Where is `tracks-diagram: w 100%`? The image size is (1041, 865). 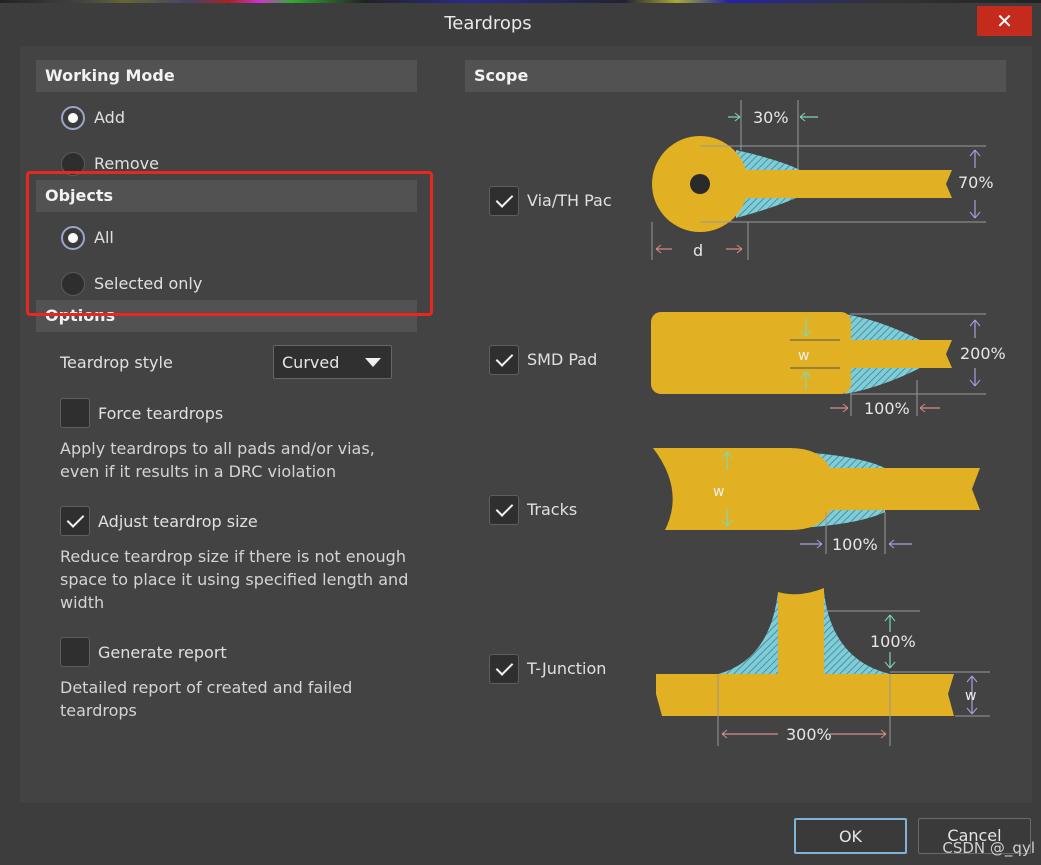
tracks-diagram: w 100% is located at coordinates (816, 501).